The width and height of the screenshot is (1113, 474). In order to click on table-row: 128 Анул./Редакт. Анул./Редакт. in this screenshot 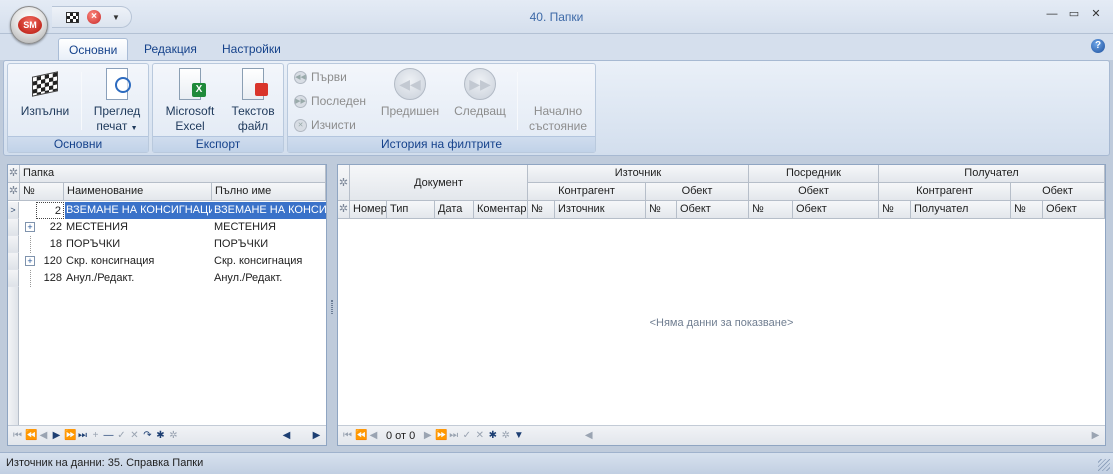, I will do `click(167, 278)`.